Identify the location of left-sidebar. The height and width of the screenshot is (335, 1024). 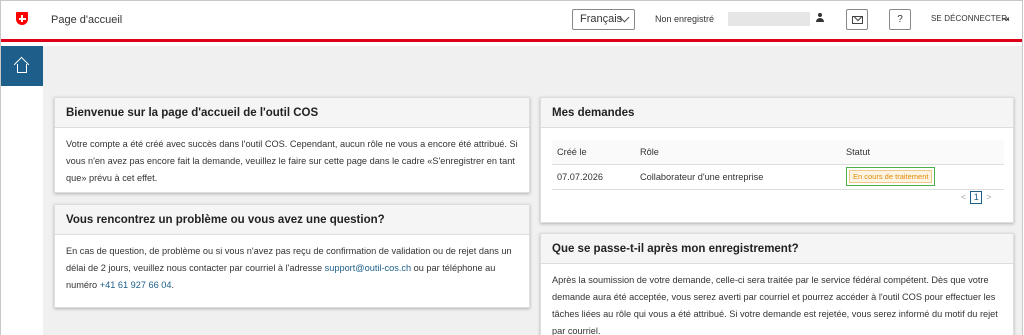
(22, 210).